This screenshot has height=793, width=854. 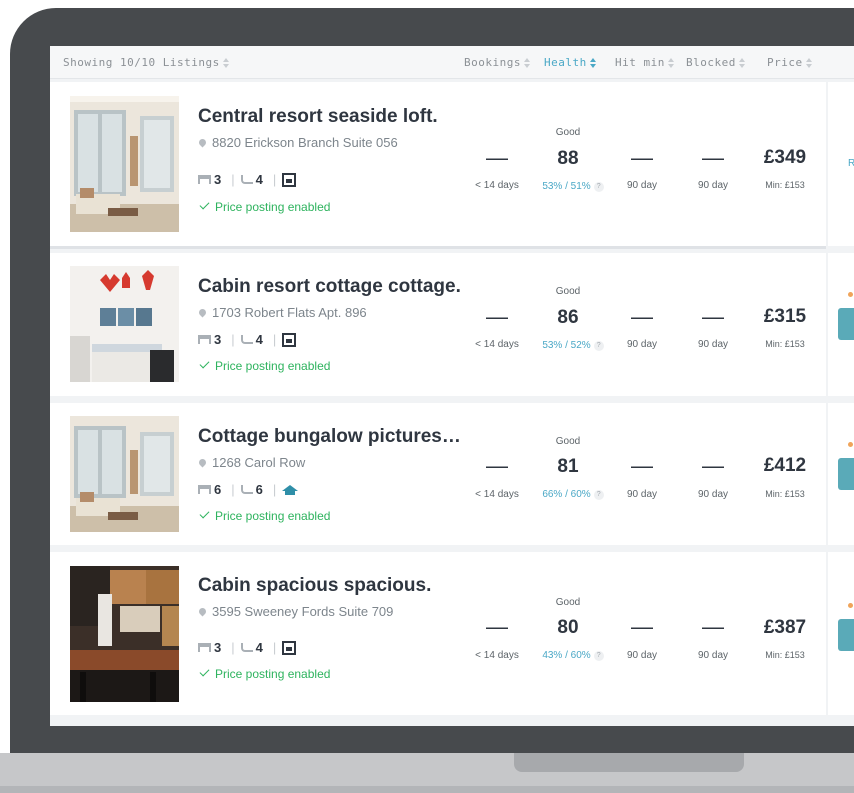 What do you see at coordinates (785, 317) in the screenshot?
I see `listing-price: £315` at bounding box center [785, 317].